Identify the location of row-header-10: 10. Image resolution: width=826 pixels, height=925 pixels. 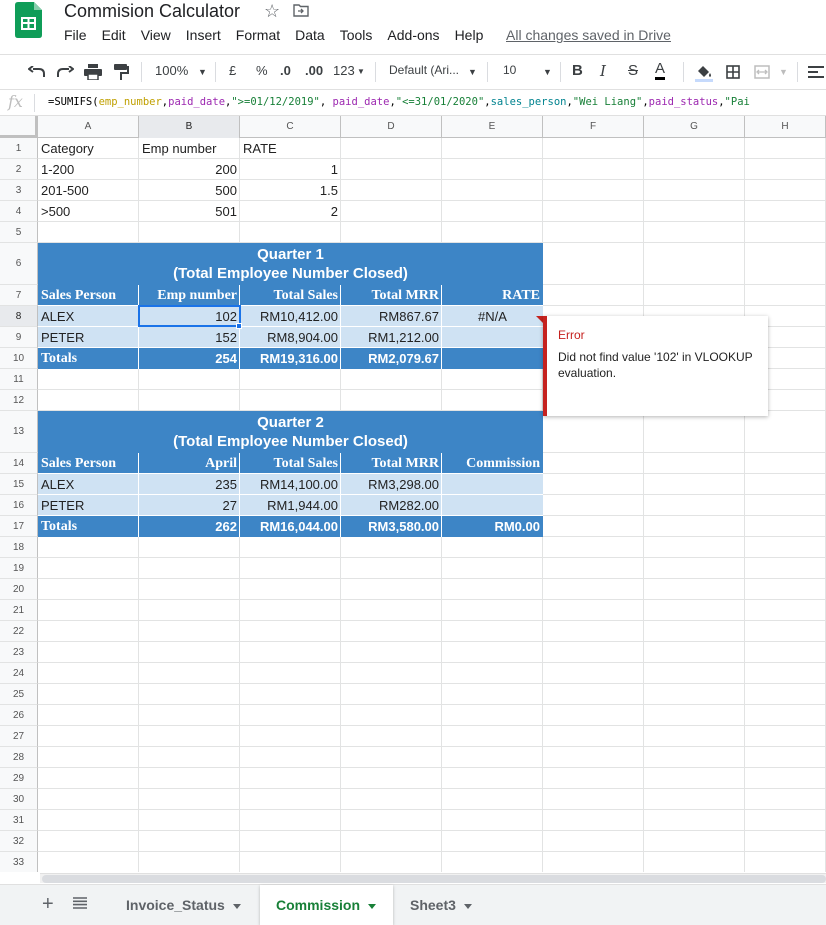
(19, 358).